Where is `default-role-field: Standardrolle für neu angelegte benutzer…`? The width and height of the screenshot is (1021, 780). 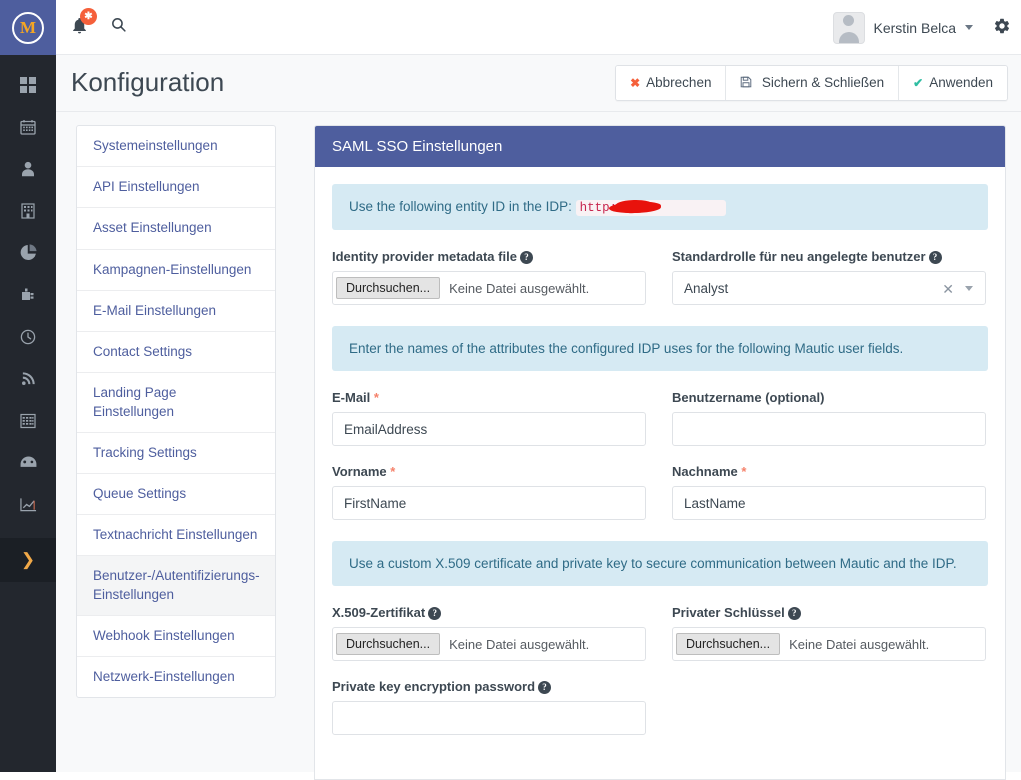 default-role-field: Standardrolle für neu angelegte benutzer… is located at coordinates (829, 277).